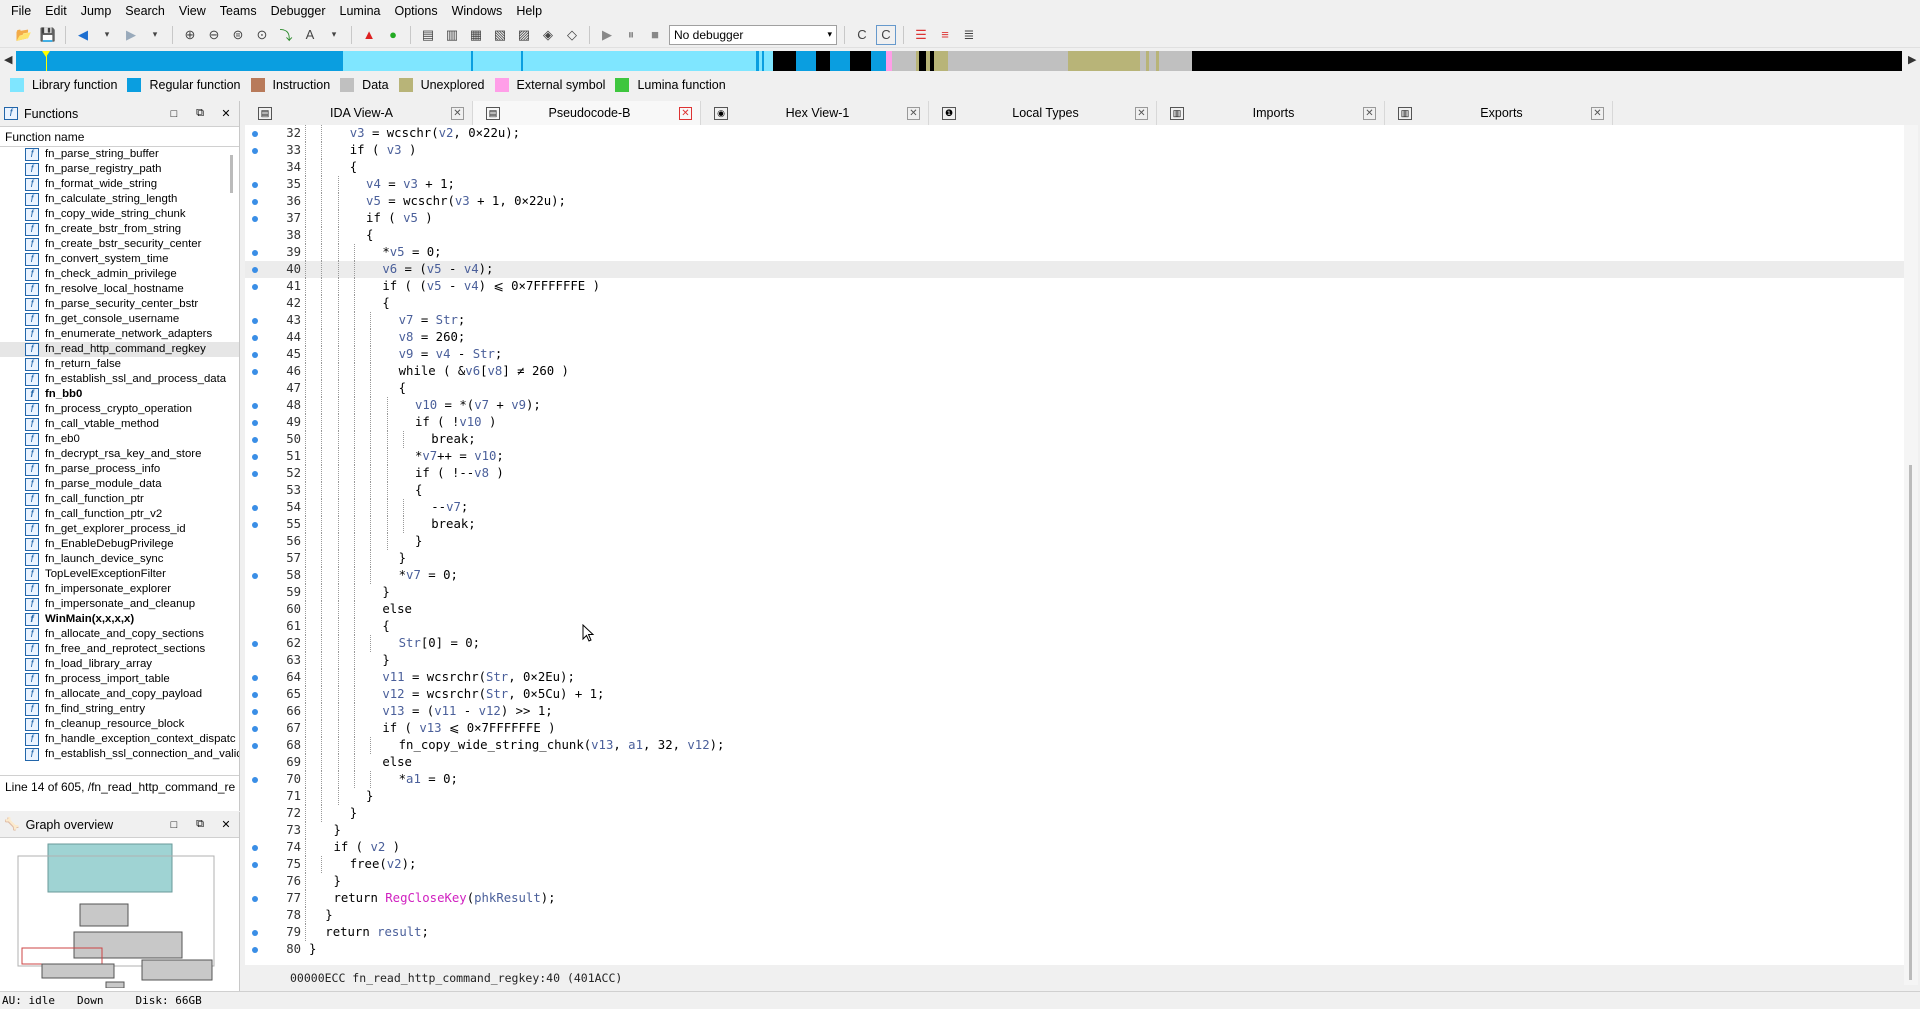 The height and width of the screenshot is (1009, 1920). I want to click on code-line: 47 {, so click(1075, 388).